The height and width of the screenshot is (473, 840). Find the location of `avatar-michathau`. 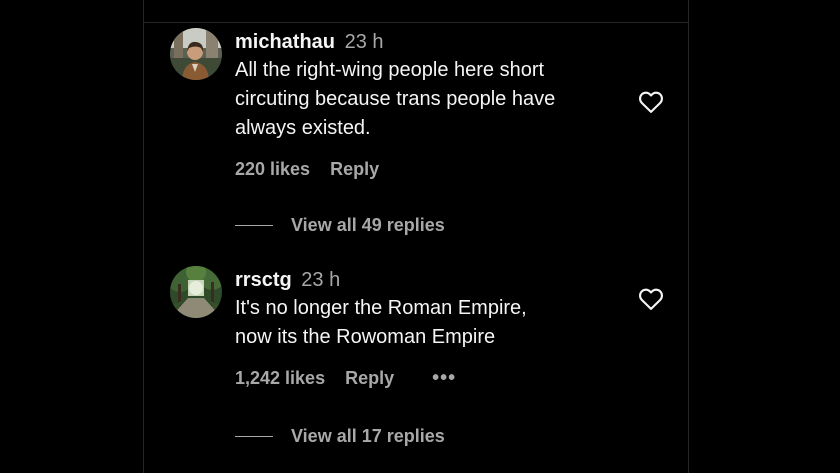

avatar-michathau is located at coordinates (196, 54).